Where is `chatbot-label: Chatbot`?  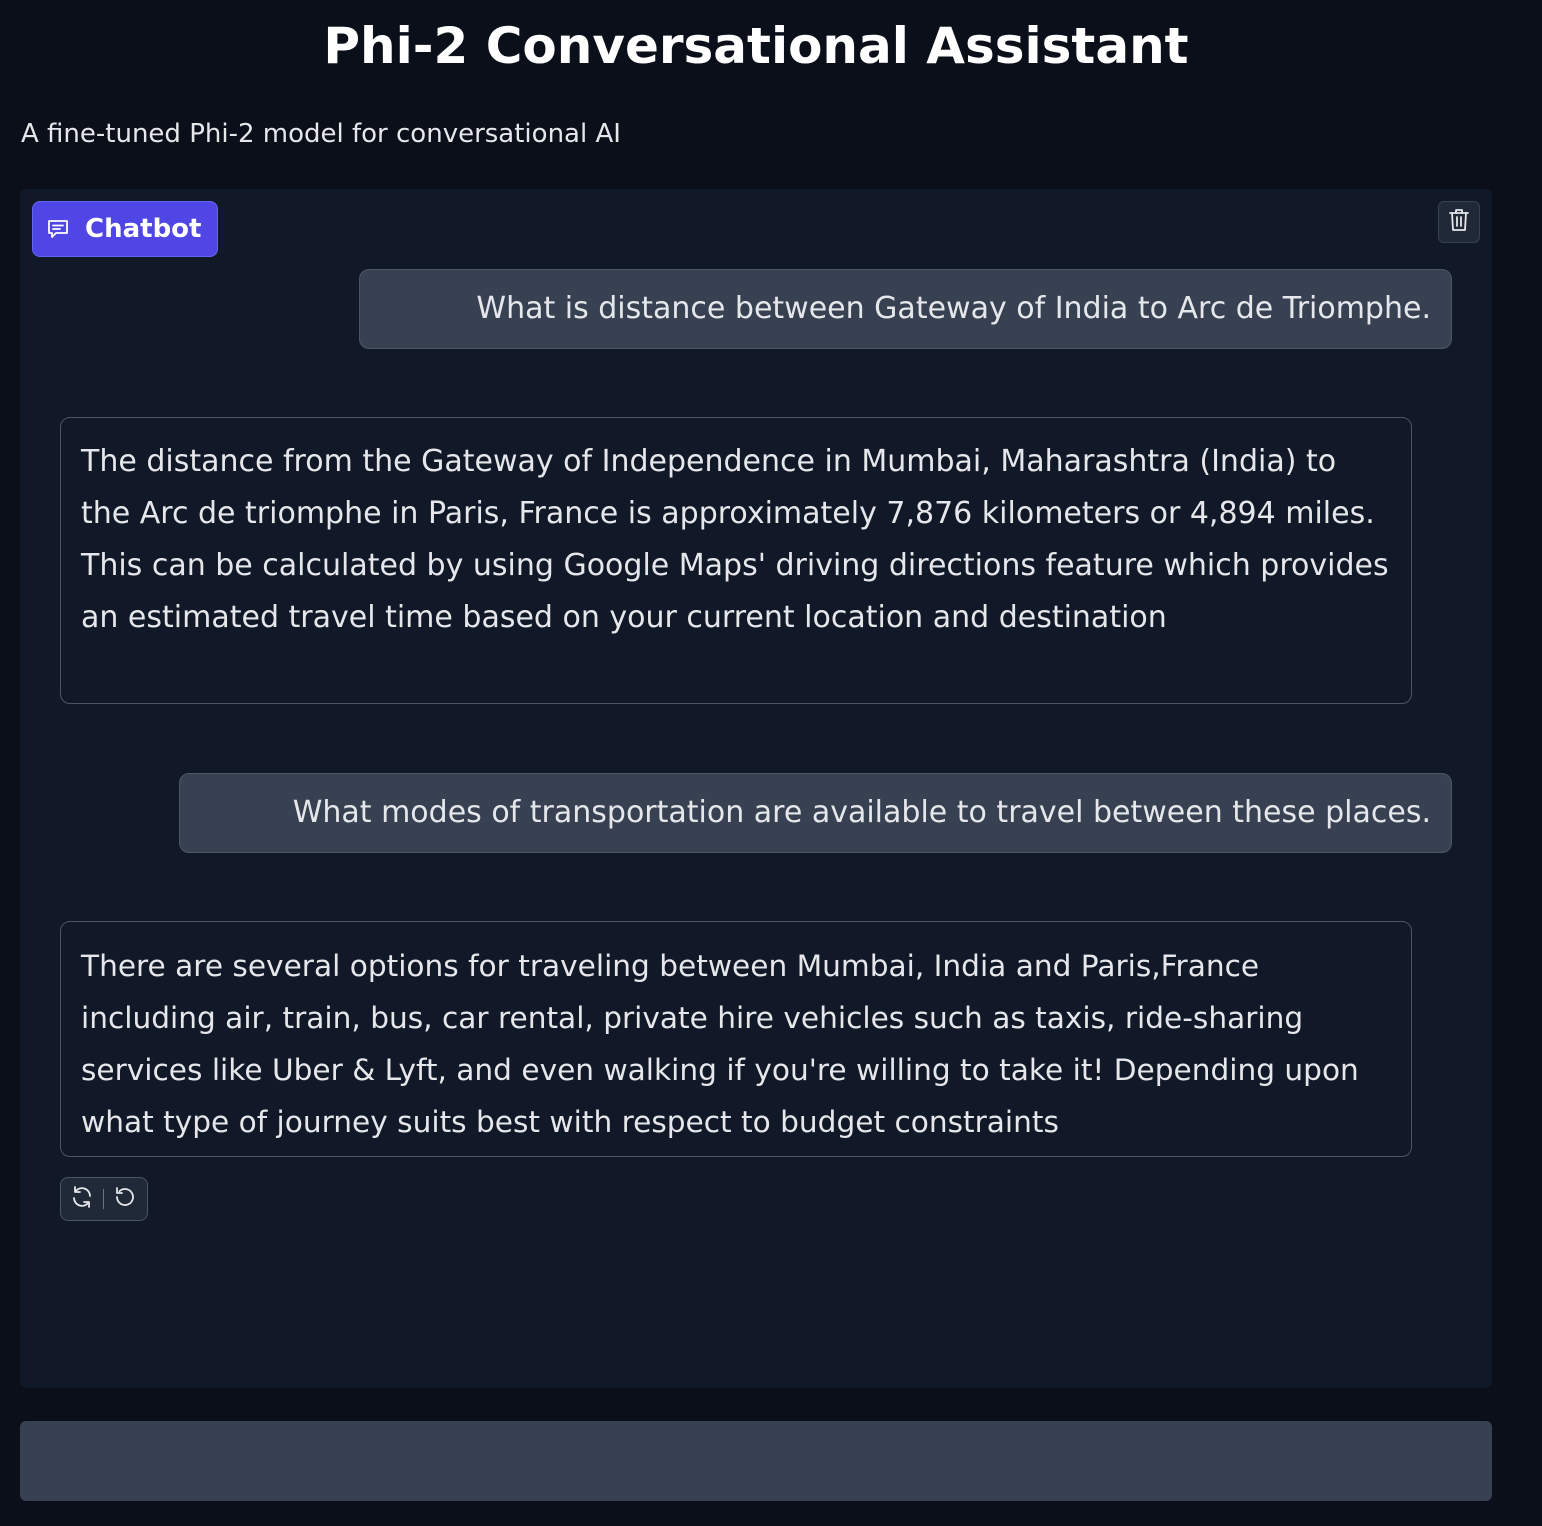 chatbot-label: Chatbot is located at coordinates (125, 229).